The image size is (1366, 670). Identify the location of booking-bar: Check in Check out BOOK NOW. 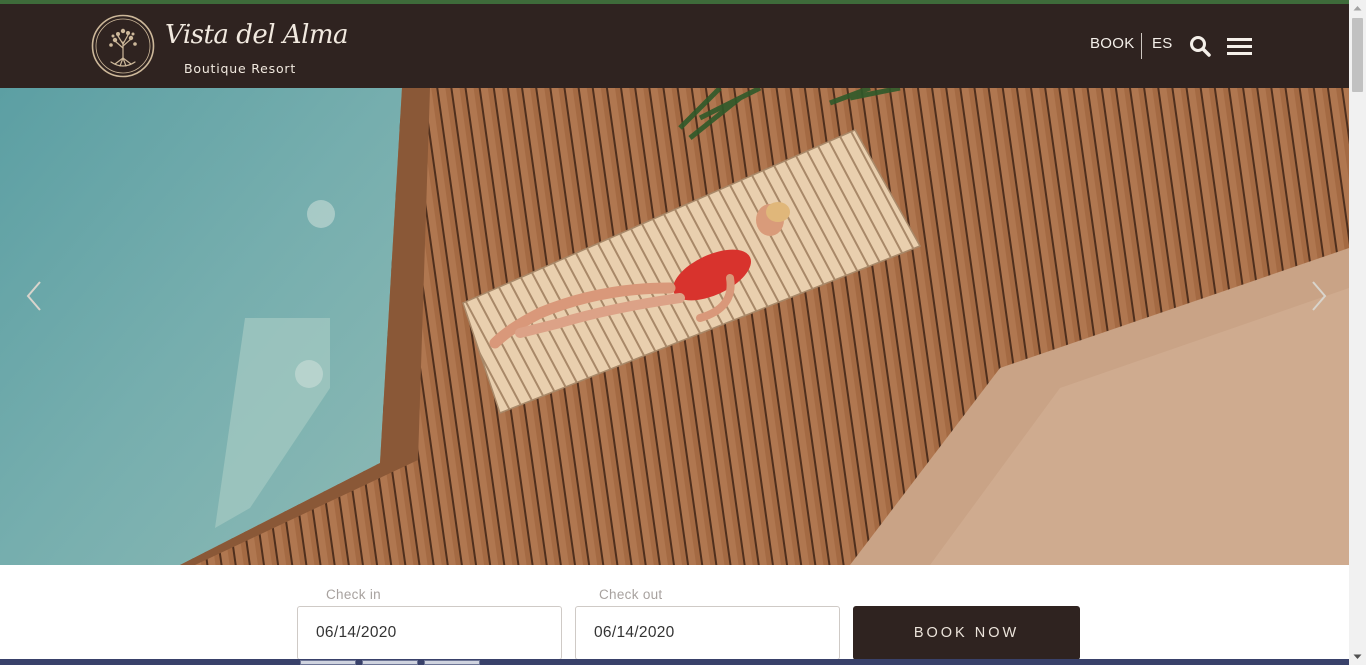
(674, 615).